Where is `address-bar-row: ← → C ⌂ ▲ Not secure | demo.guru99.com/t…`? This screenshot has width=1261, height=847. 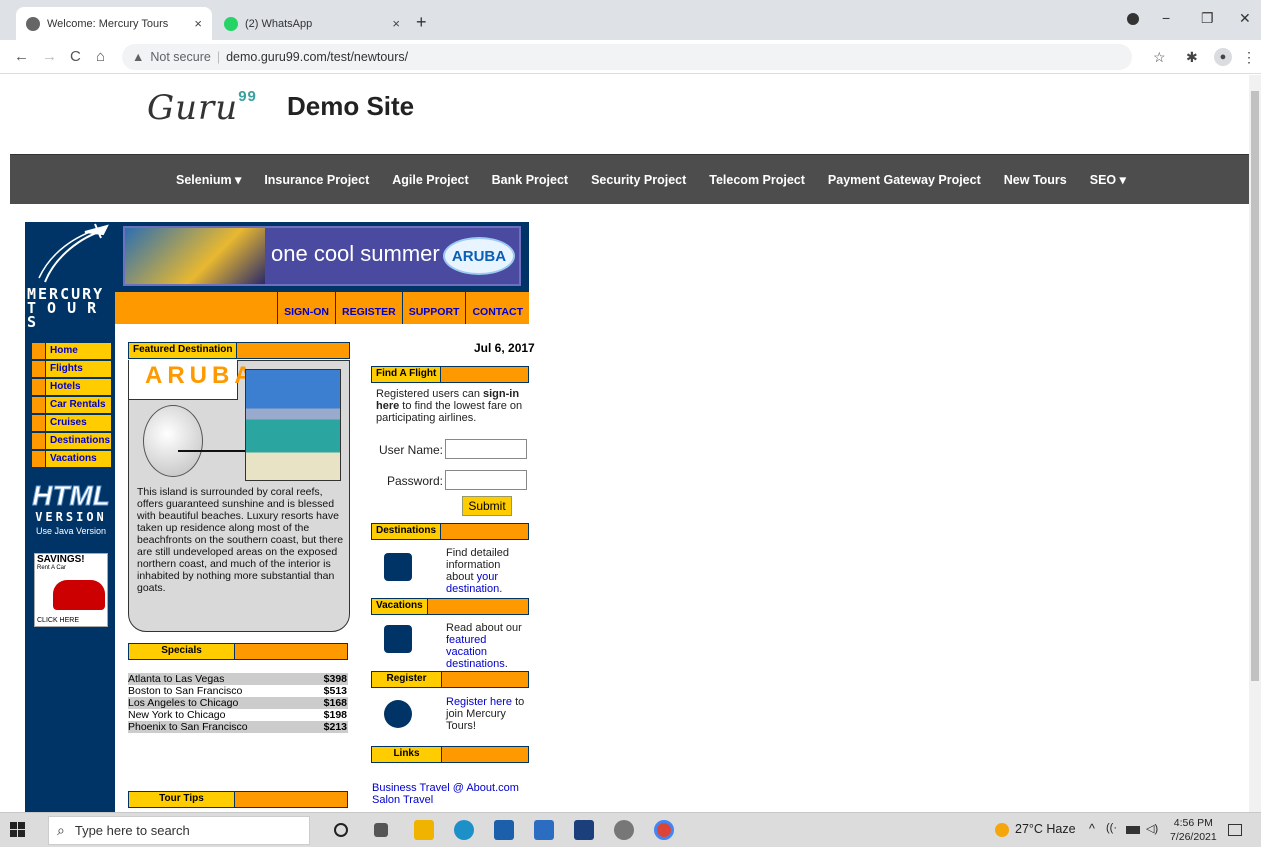 address-bar-row: ← → C ⌂ ▲ Not secure | demo.guru99.com/t… is located at coordinates (630, 57).